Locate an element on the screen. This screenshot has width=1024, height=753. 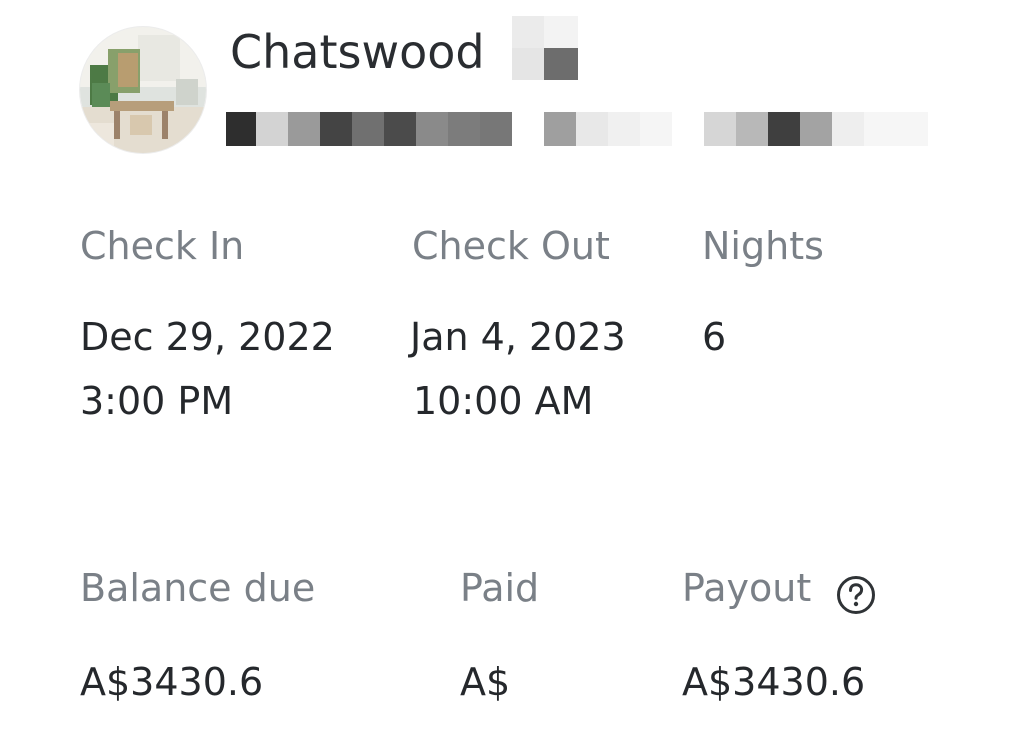
paid-value: A$ is located at coordinates (485, 682).